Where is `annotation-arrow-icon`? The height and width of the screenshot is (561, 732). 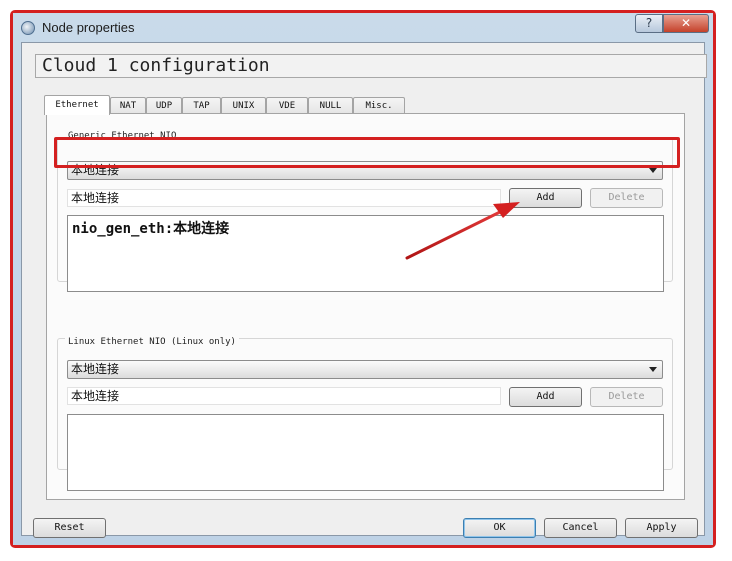
annotation-arrow-icon is located at coordinates (462, 231).